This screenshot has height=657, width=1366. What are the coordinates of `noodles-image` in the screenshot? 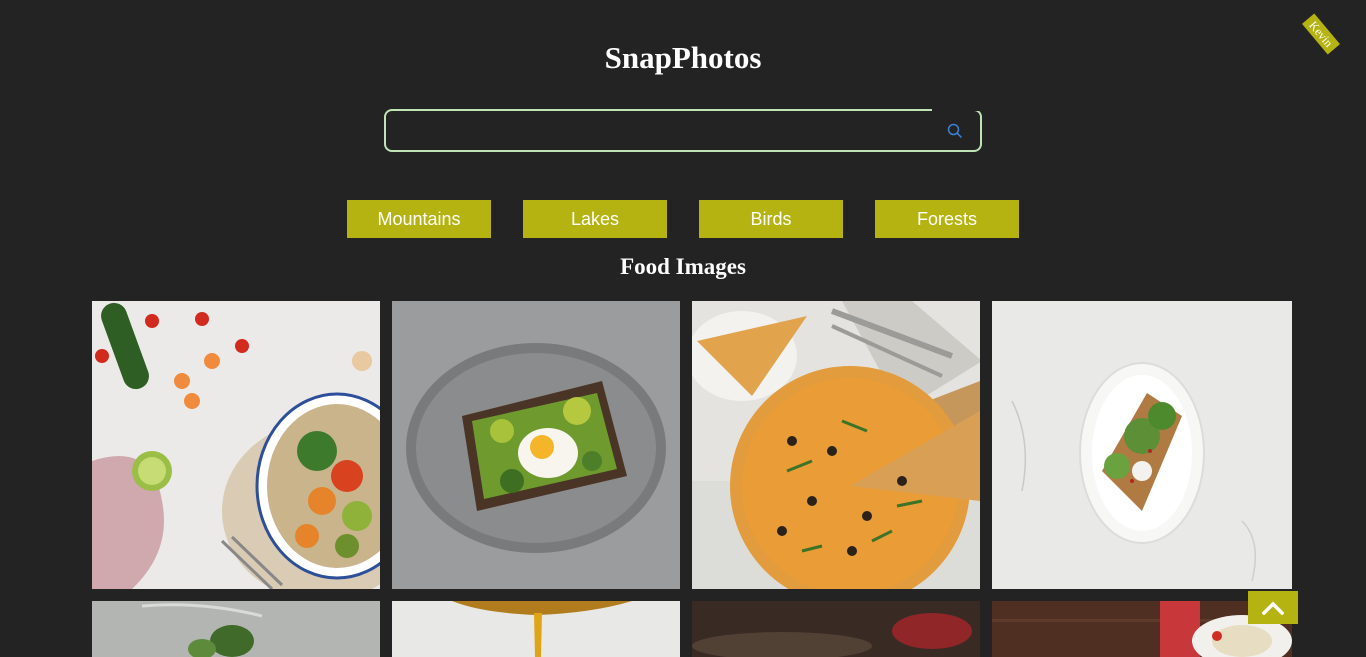 It's located at (1142, 629).